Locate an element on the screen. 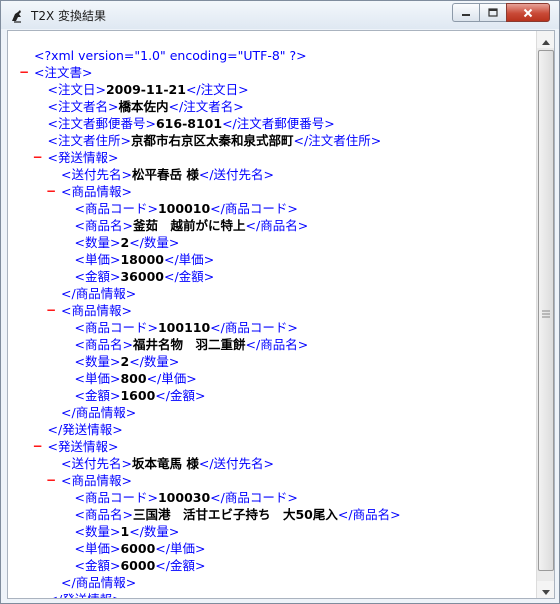  tag-name: 注文者名 is located at coordinates (208, 106).